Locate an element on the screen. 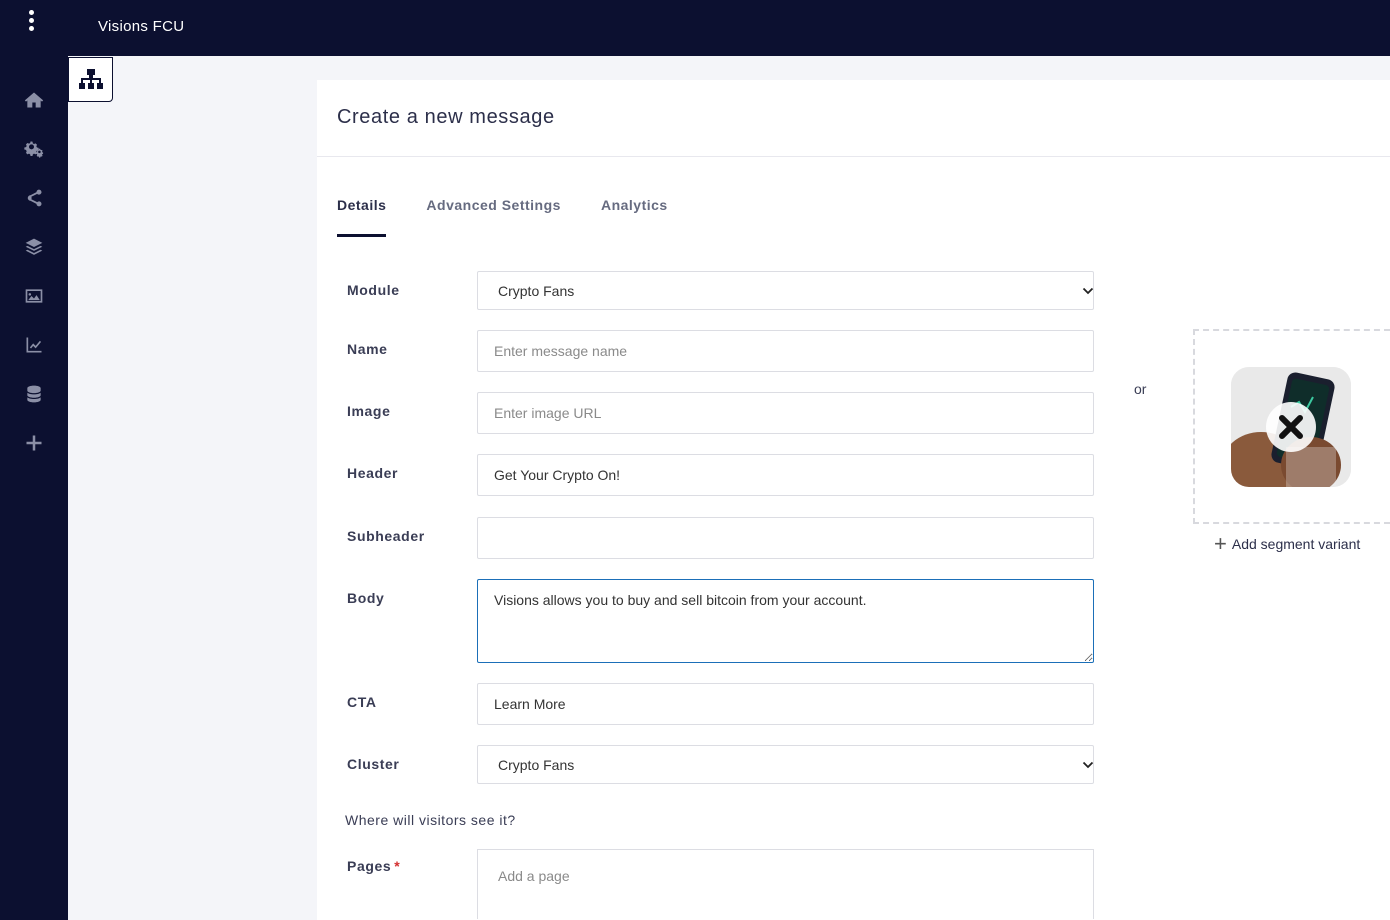 This screenshot has height=920, width=1390. sidebar-item-add is located at coordinates (34, 443).